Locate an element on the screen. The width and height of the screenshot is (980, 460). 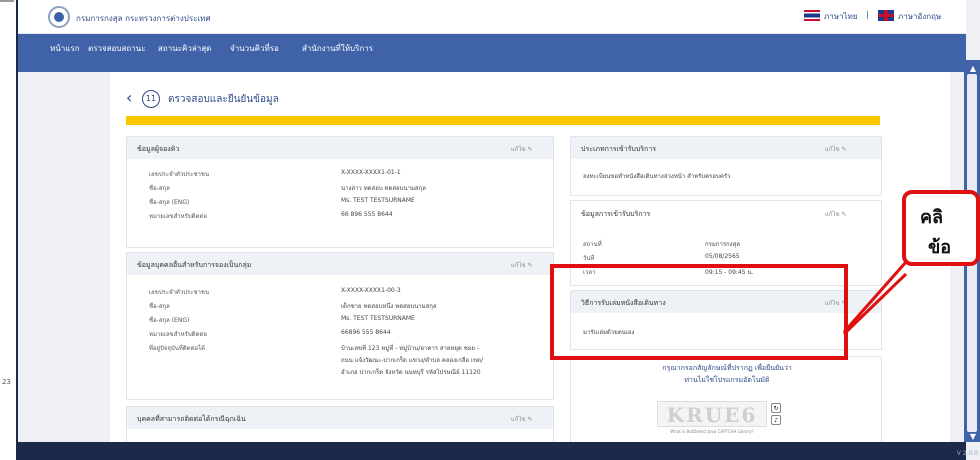
scroll-down-icon: ▼ is located at coordinates (973, 436).